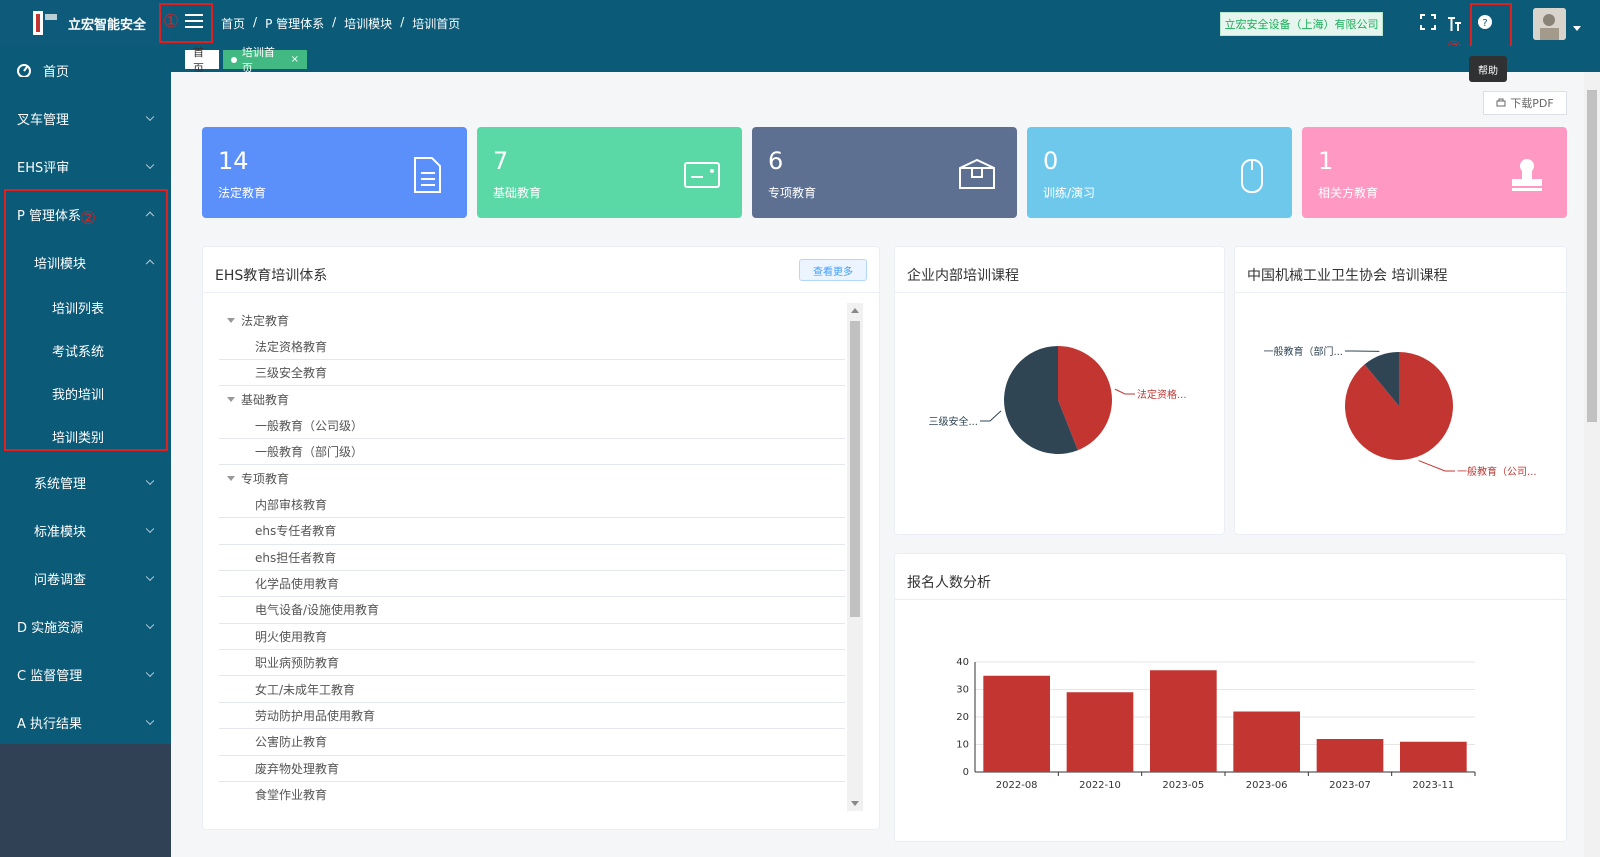 This screenshot has height=857, width=1600. What do you see at coordinates (1454, 23) in the screenshot?
I see `font-size-icon` at bounding box center [1454, 23].